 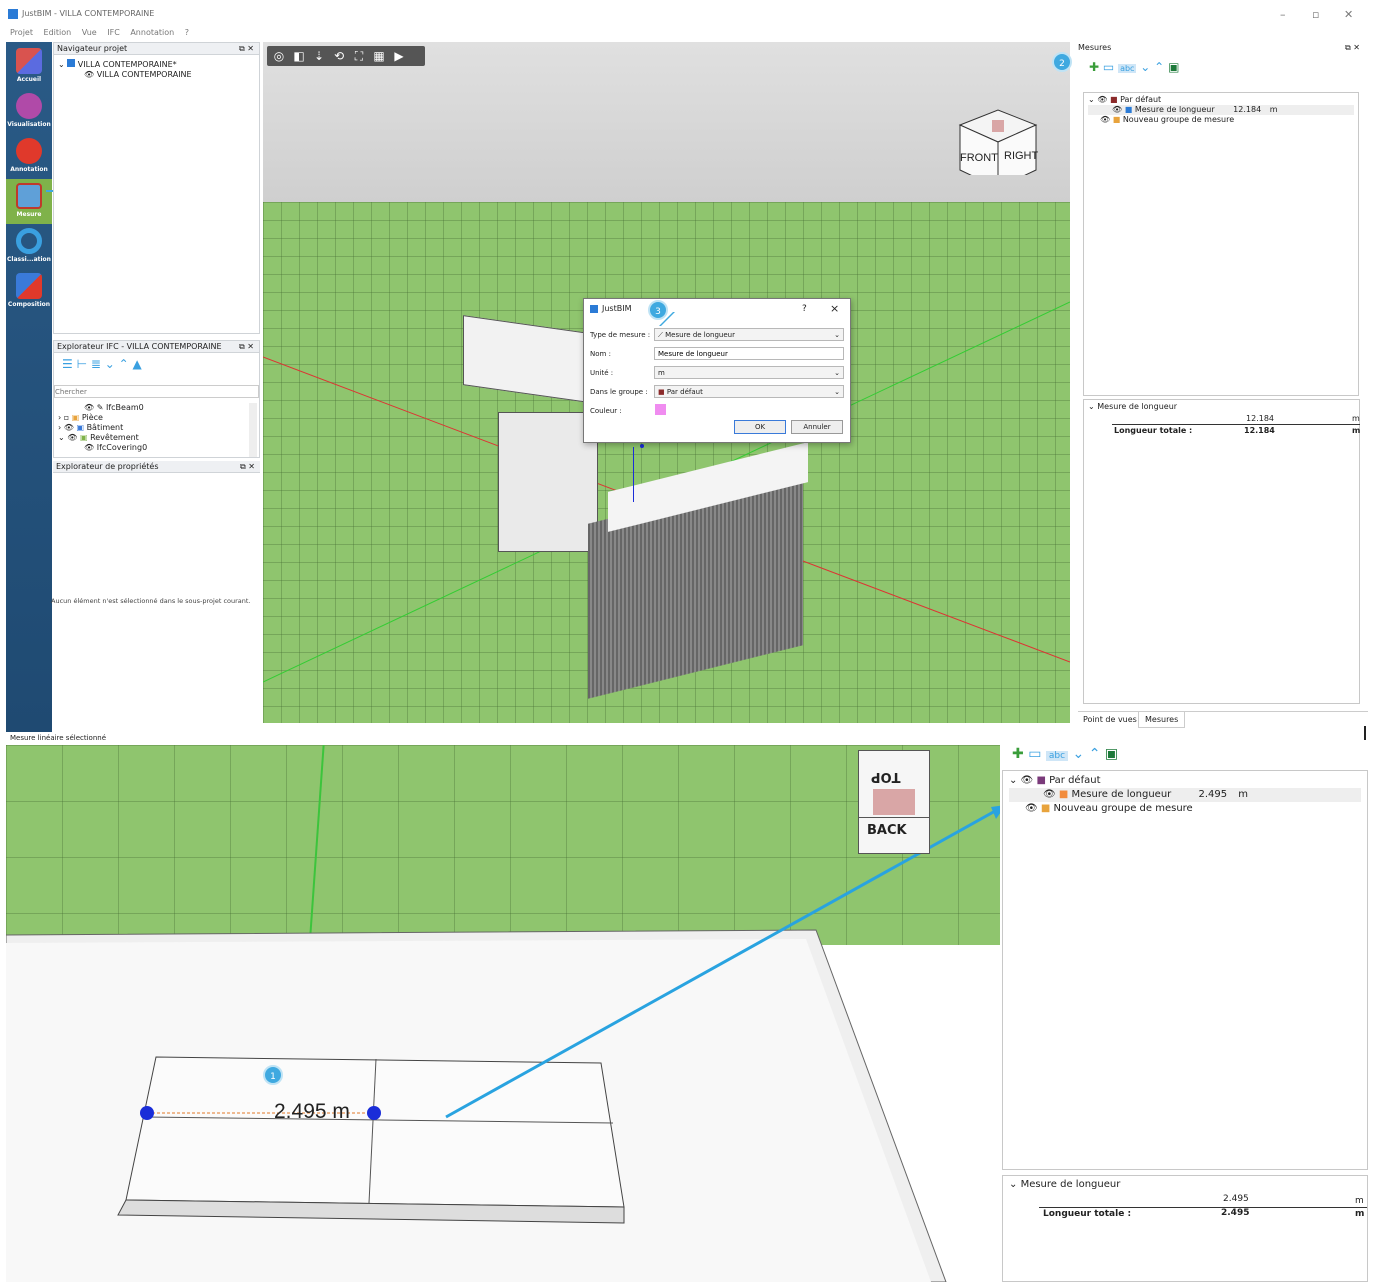 What do you see at coordinates (29, 156) in the screenshot?
I see `ribbon-annotation: Annotation` at bounding box center [29, 156].